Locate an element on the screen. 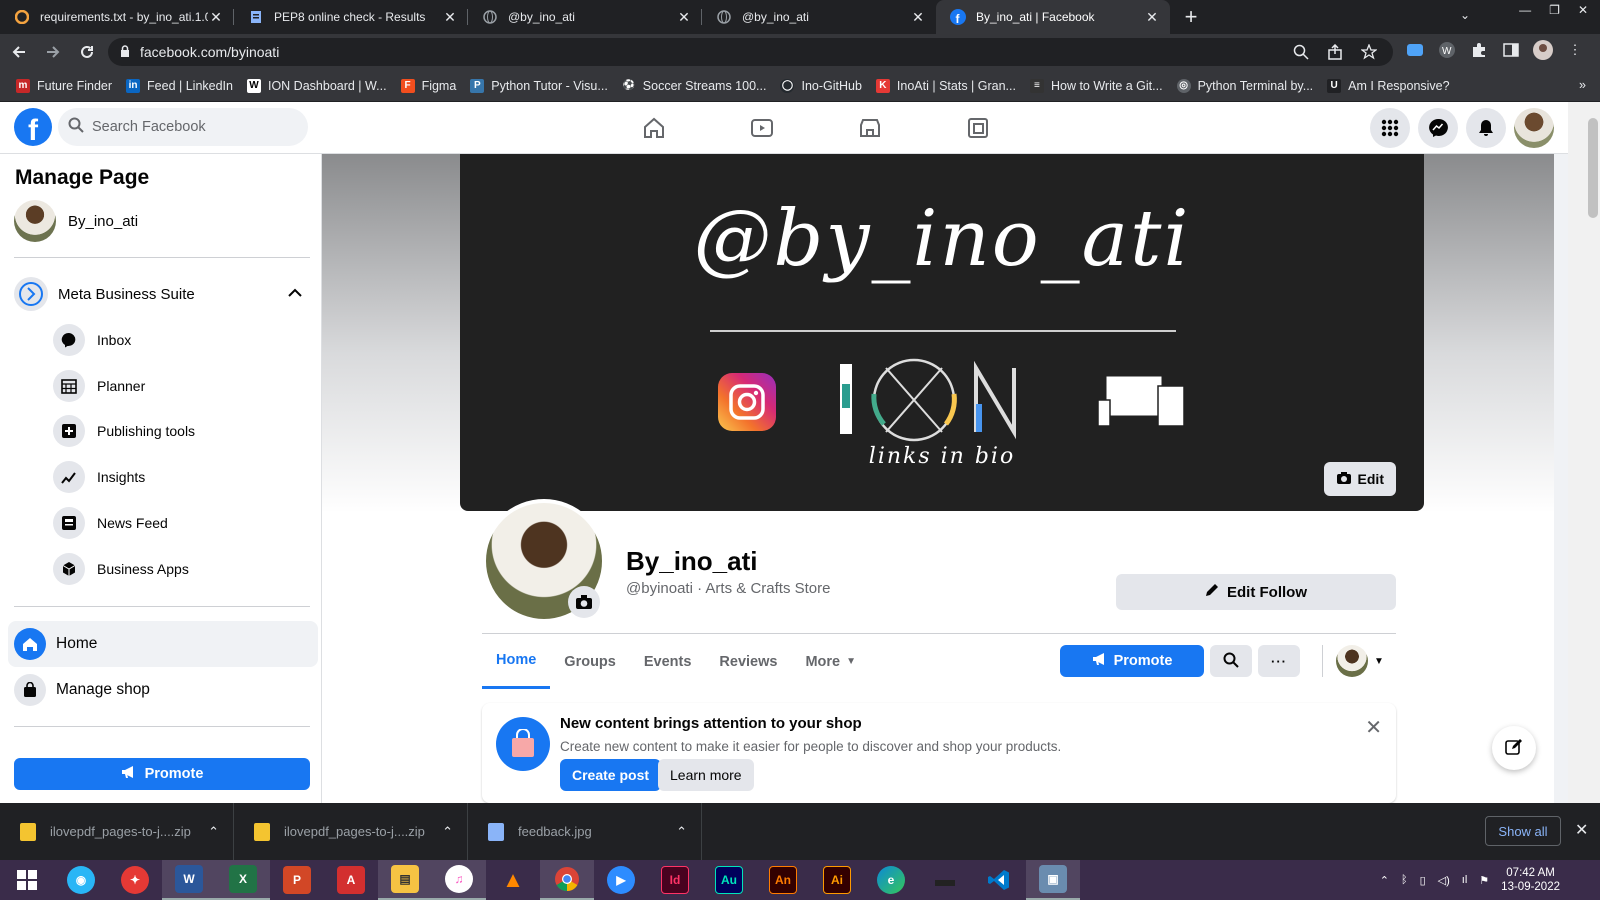 This screenshot has width=1600, height=900. bookmark-item: in Feed | LinkedIn is located at coordinates (179, 85).